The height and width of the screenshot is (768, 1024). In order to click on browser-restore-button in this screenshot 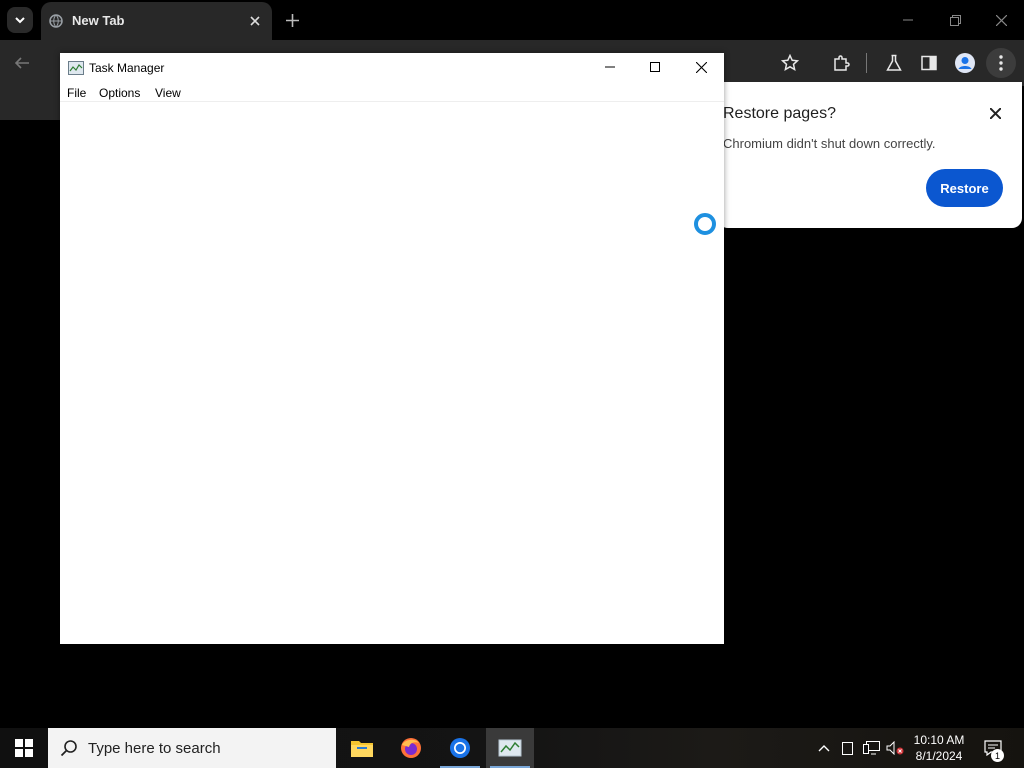, I will do `click(955, 20)`.